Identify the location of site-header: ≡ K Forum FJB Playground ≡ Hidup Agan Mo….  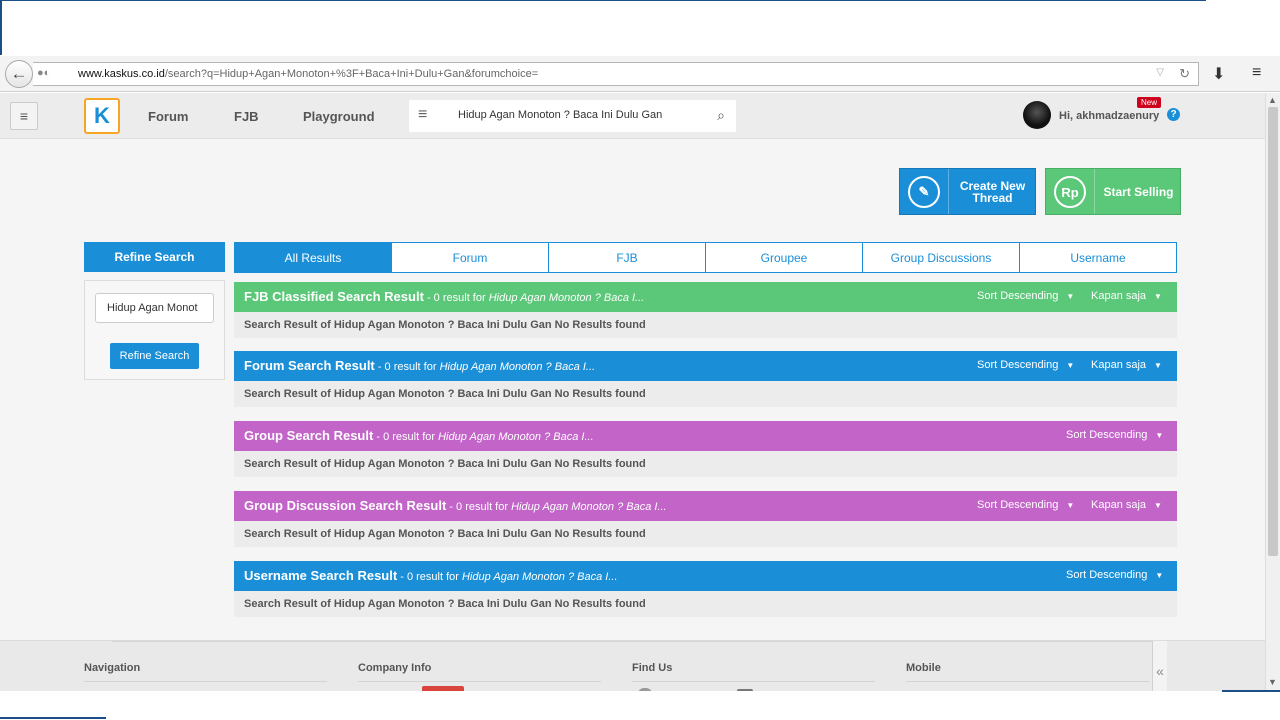
(632, 116).